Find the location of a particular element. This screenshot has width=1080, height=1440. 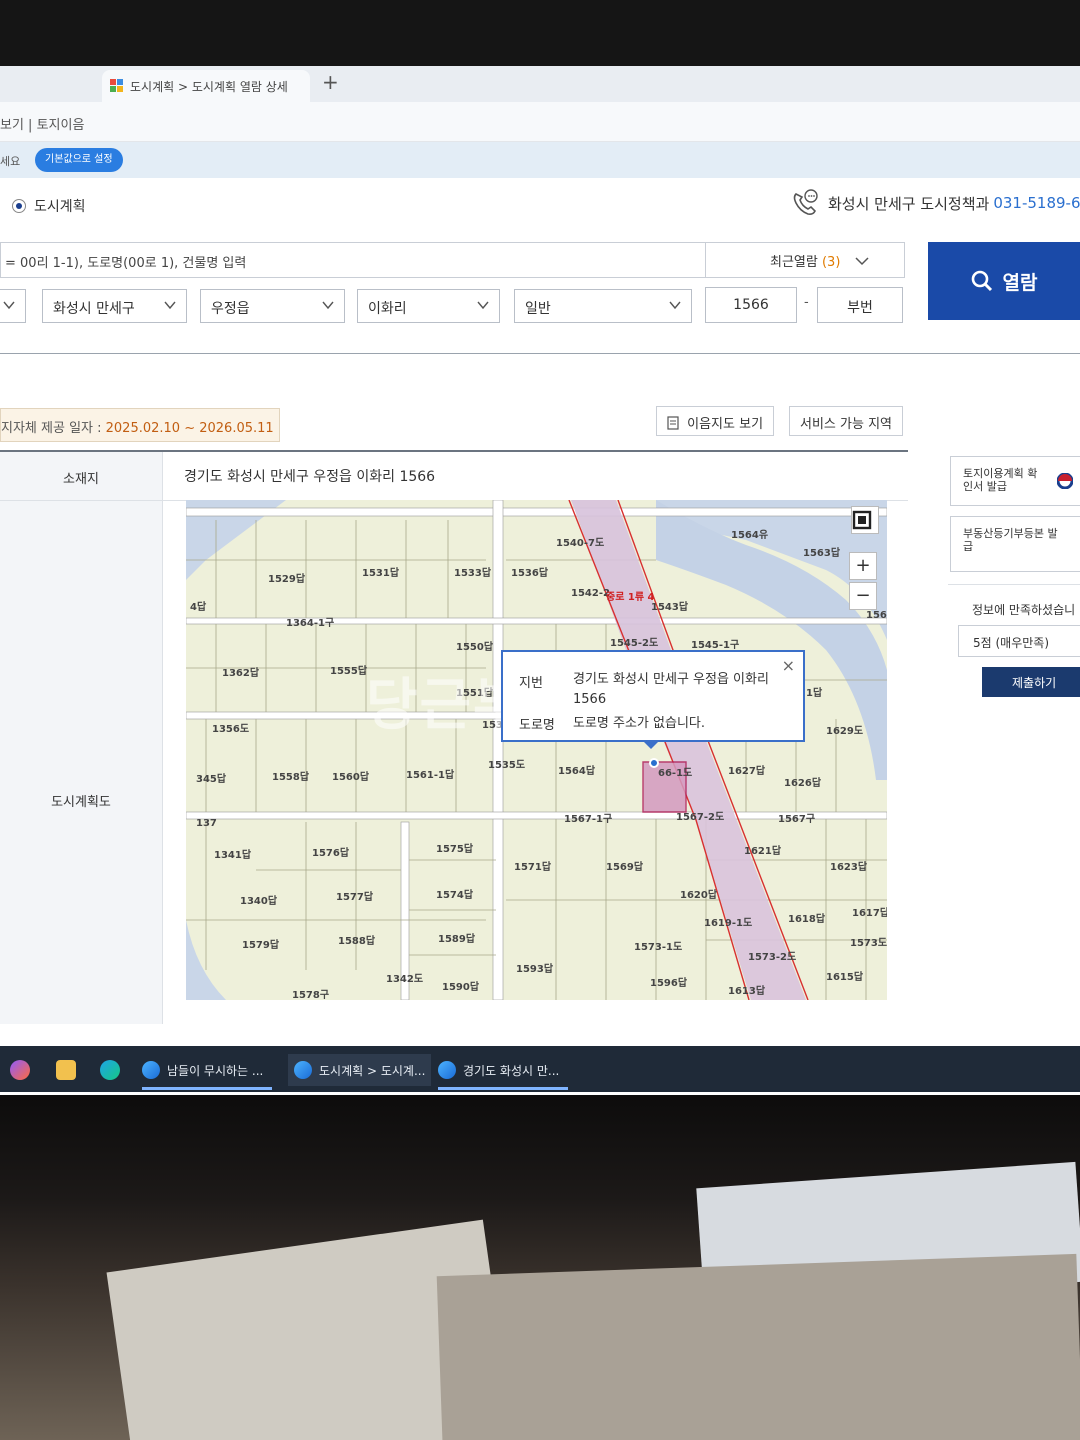

lot-label: 1341답 is located at coordinates (233, 855).